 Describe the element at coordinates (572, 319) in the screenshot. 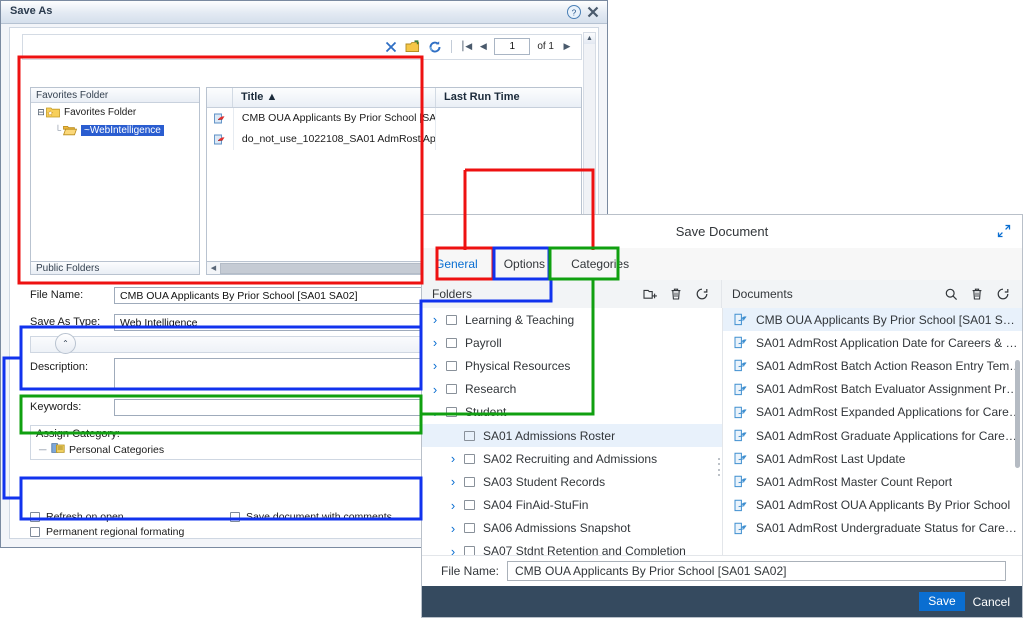

I see `folder-row: › Learning & Teaching` at that location.